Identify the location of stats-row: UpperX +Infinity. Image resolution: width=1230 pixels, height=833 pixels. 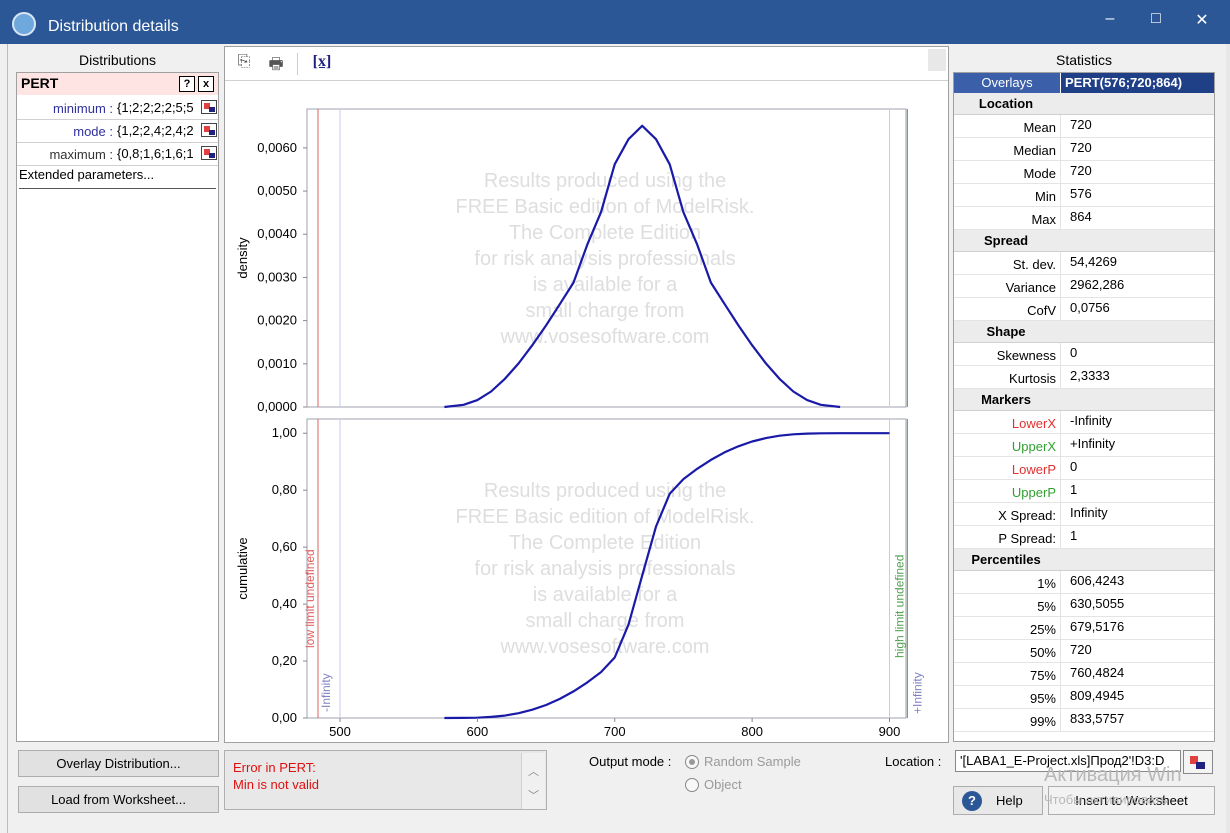
(1084, 445).